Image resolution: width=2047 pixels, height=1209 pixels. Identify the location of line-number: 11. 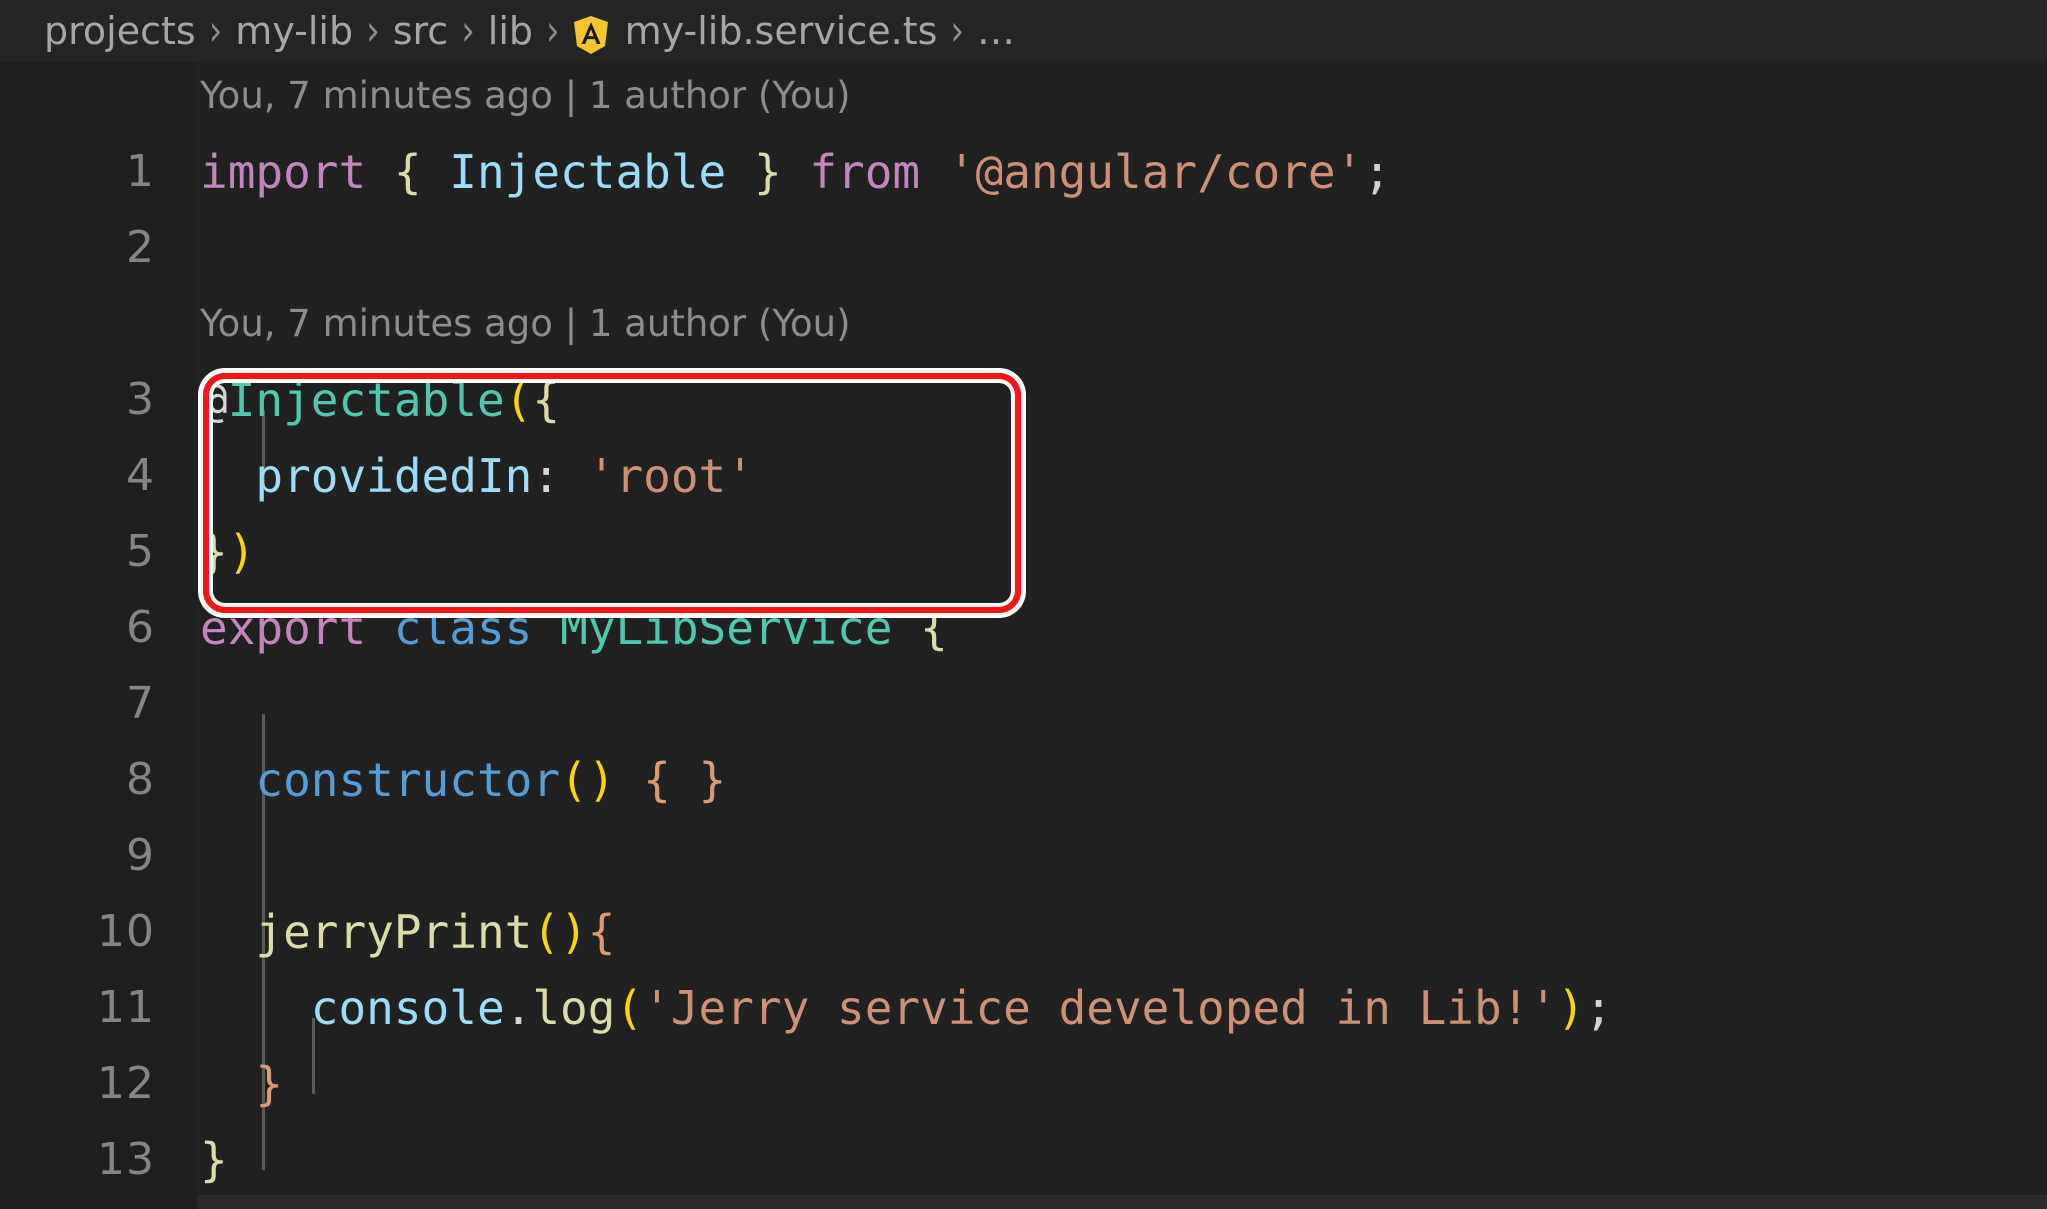
(126, 1007).